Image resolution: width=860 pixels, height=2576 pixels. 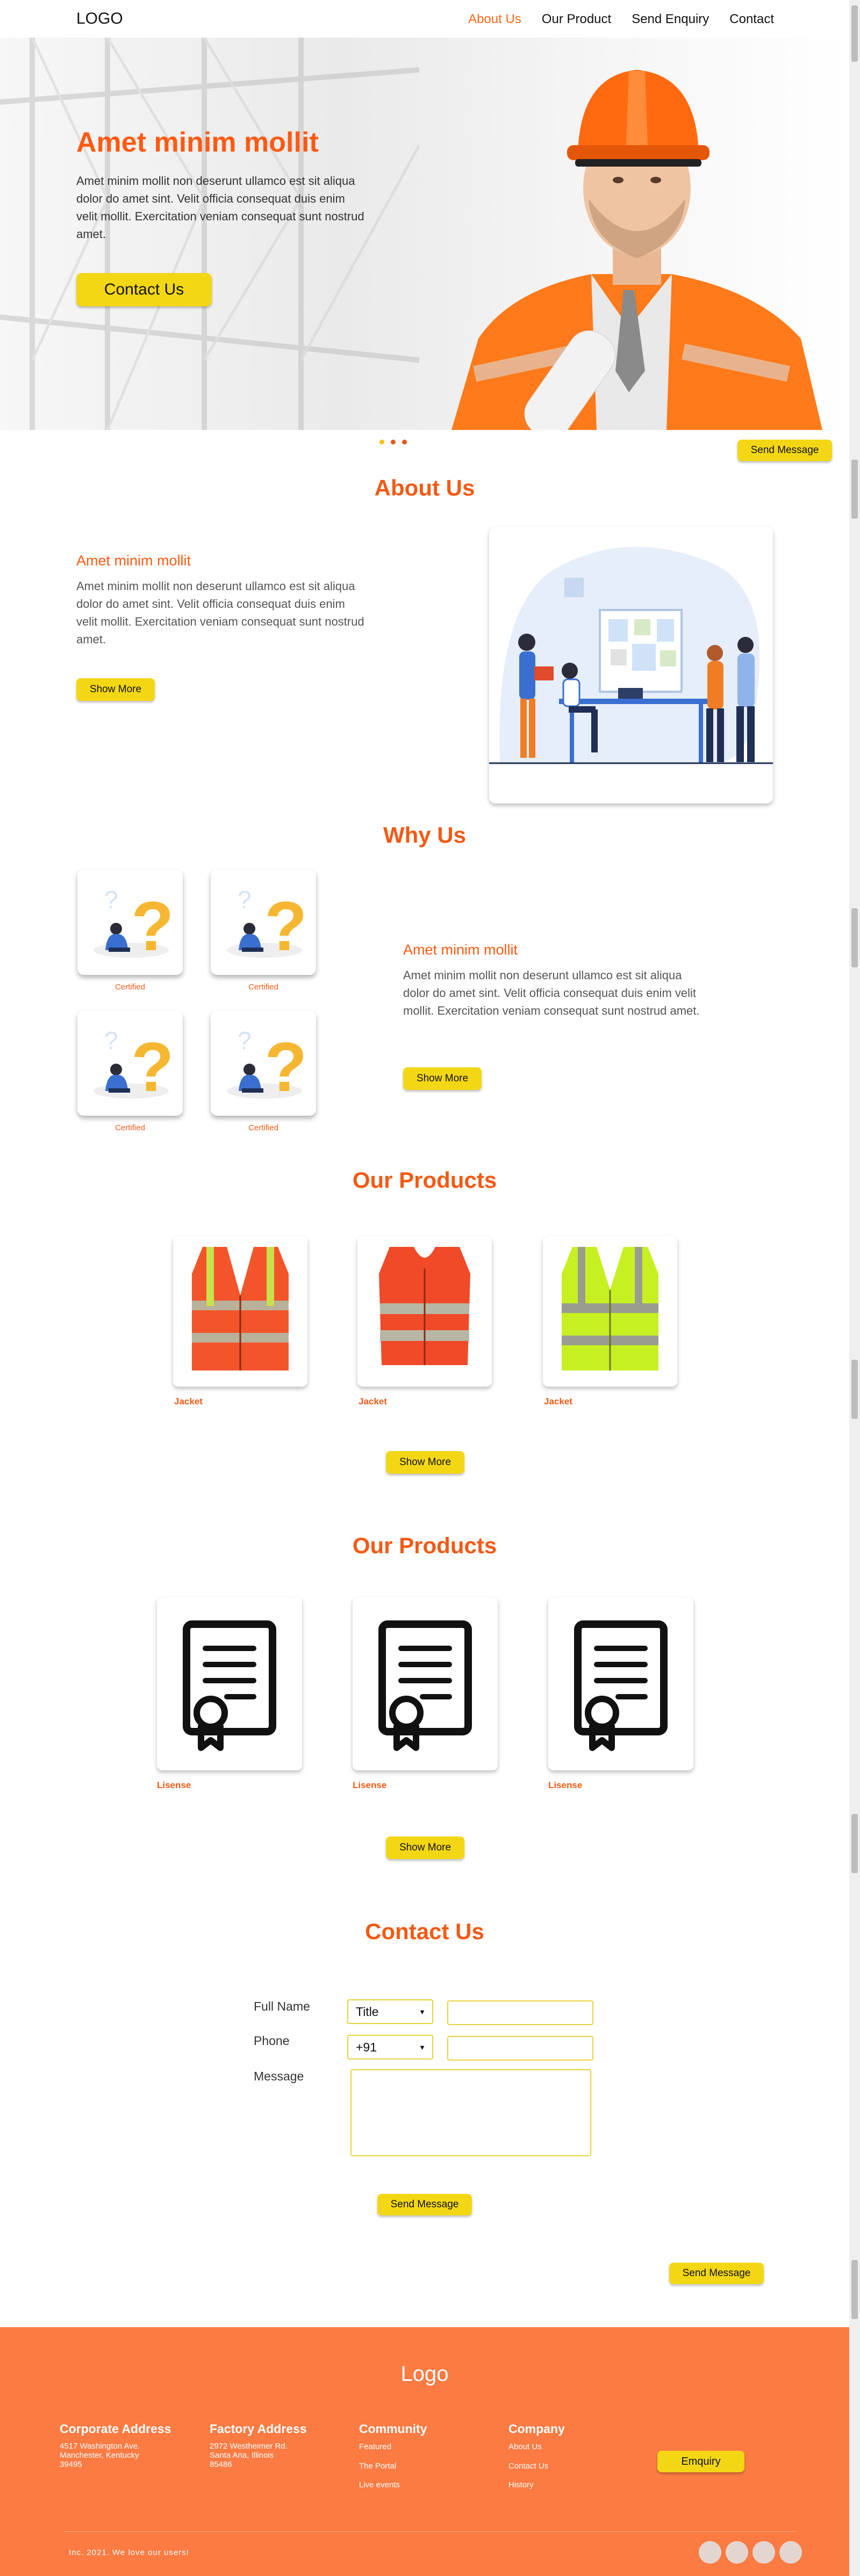 I want to click on message-label: Message, so click(x=279, y=2076).